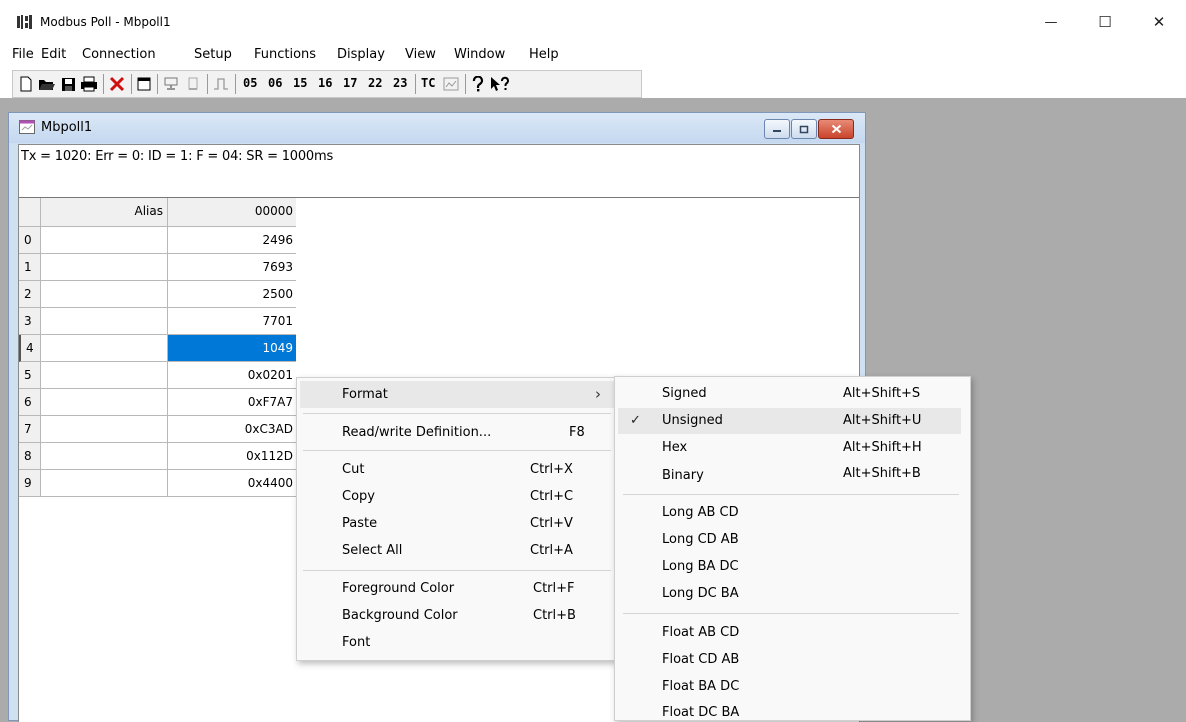  What do you see at coordinates (361, 54) in the screenshot?
I see `menu-display: Display` at bounding box center [361, 54].